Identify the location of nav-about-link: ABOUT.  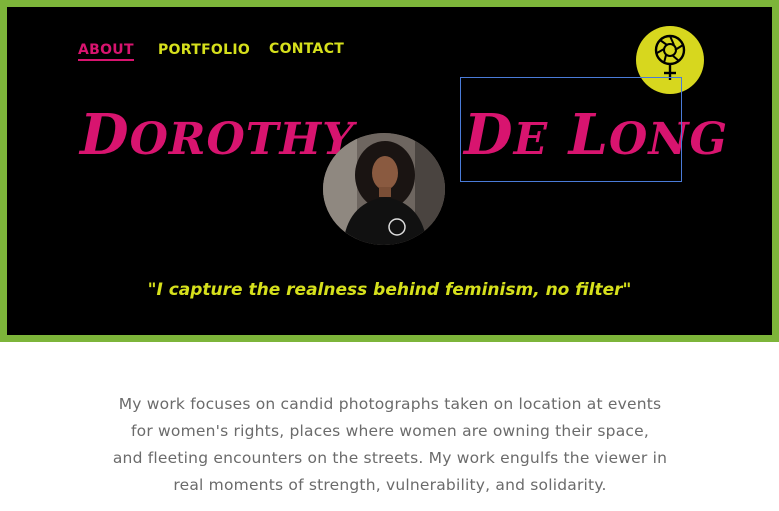
(106, 51).